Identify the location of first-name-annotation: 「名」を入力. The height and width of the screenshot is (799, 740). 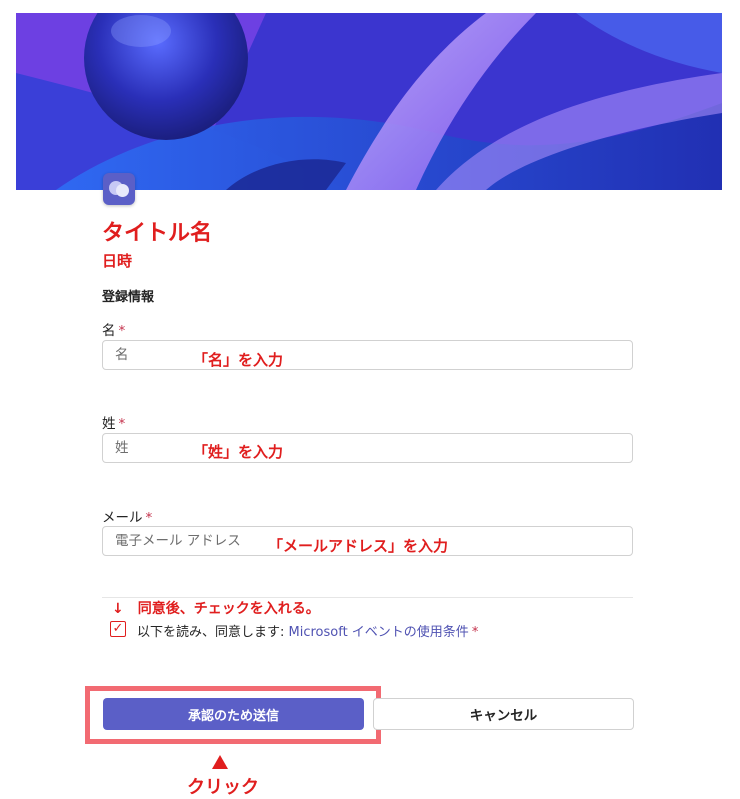
(238, 360).